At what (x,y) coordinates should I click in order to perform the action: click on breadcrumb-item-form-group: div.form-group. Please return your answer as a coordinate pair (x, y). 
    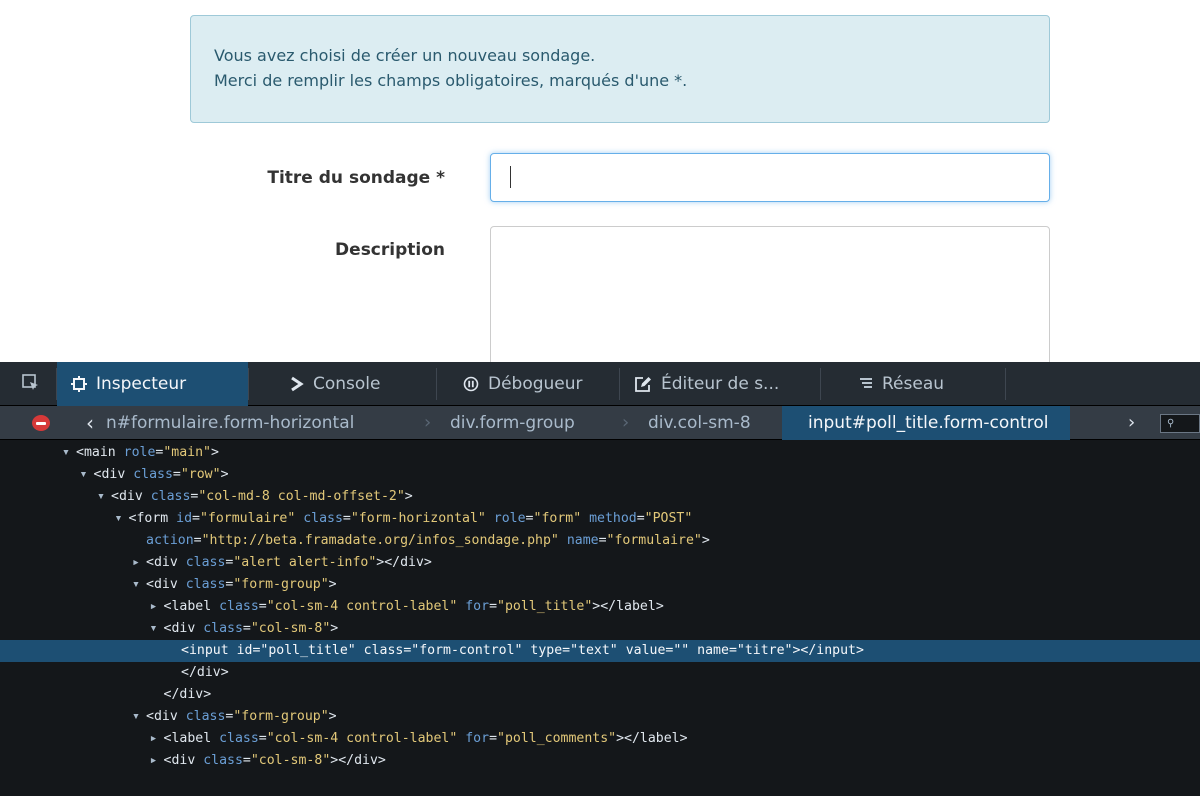
    Looking at the image, I should click on (512, 423).